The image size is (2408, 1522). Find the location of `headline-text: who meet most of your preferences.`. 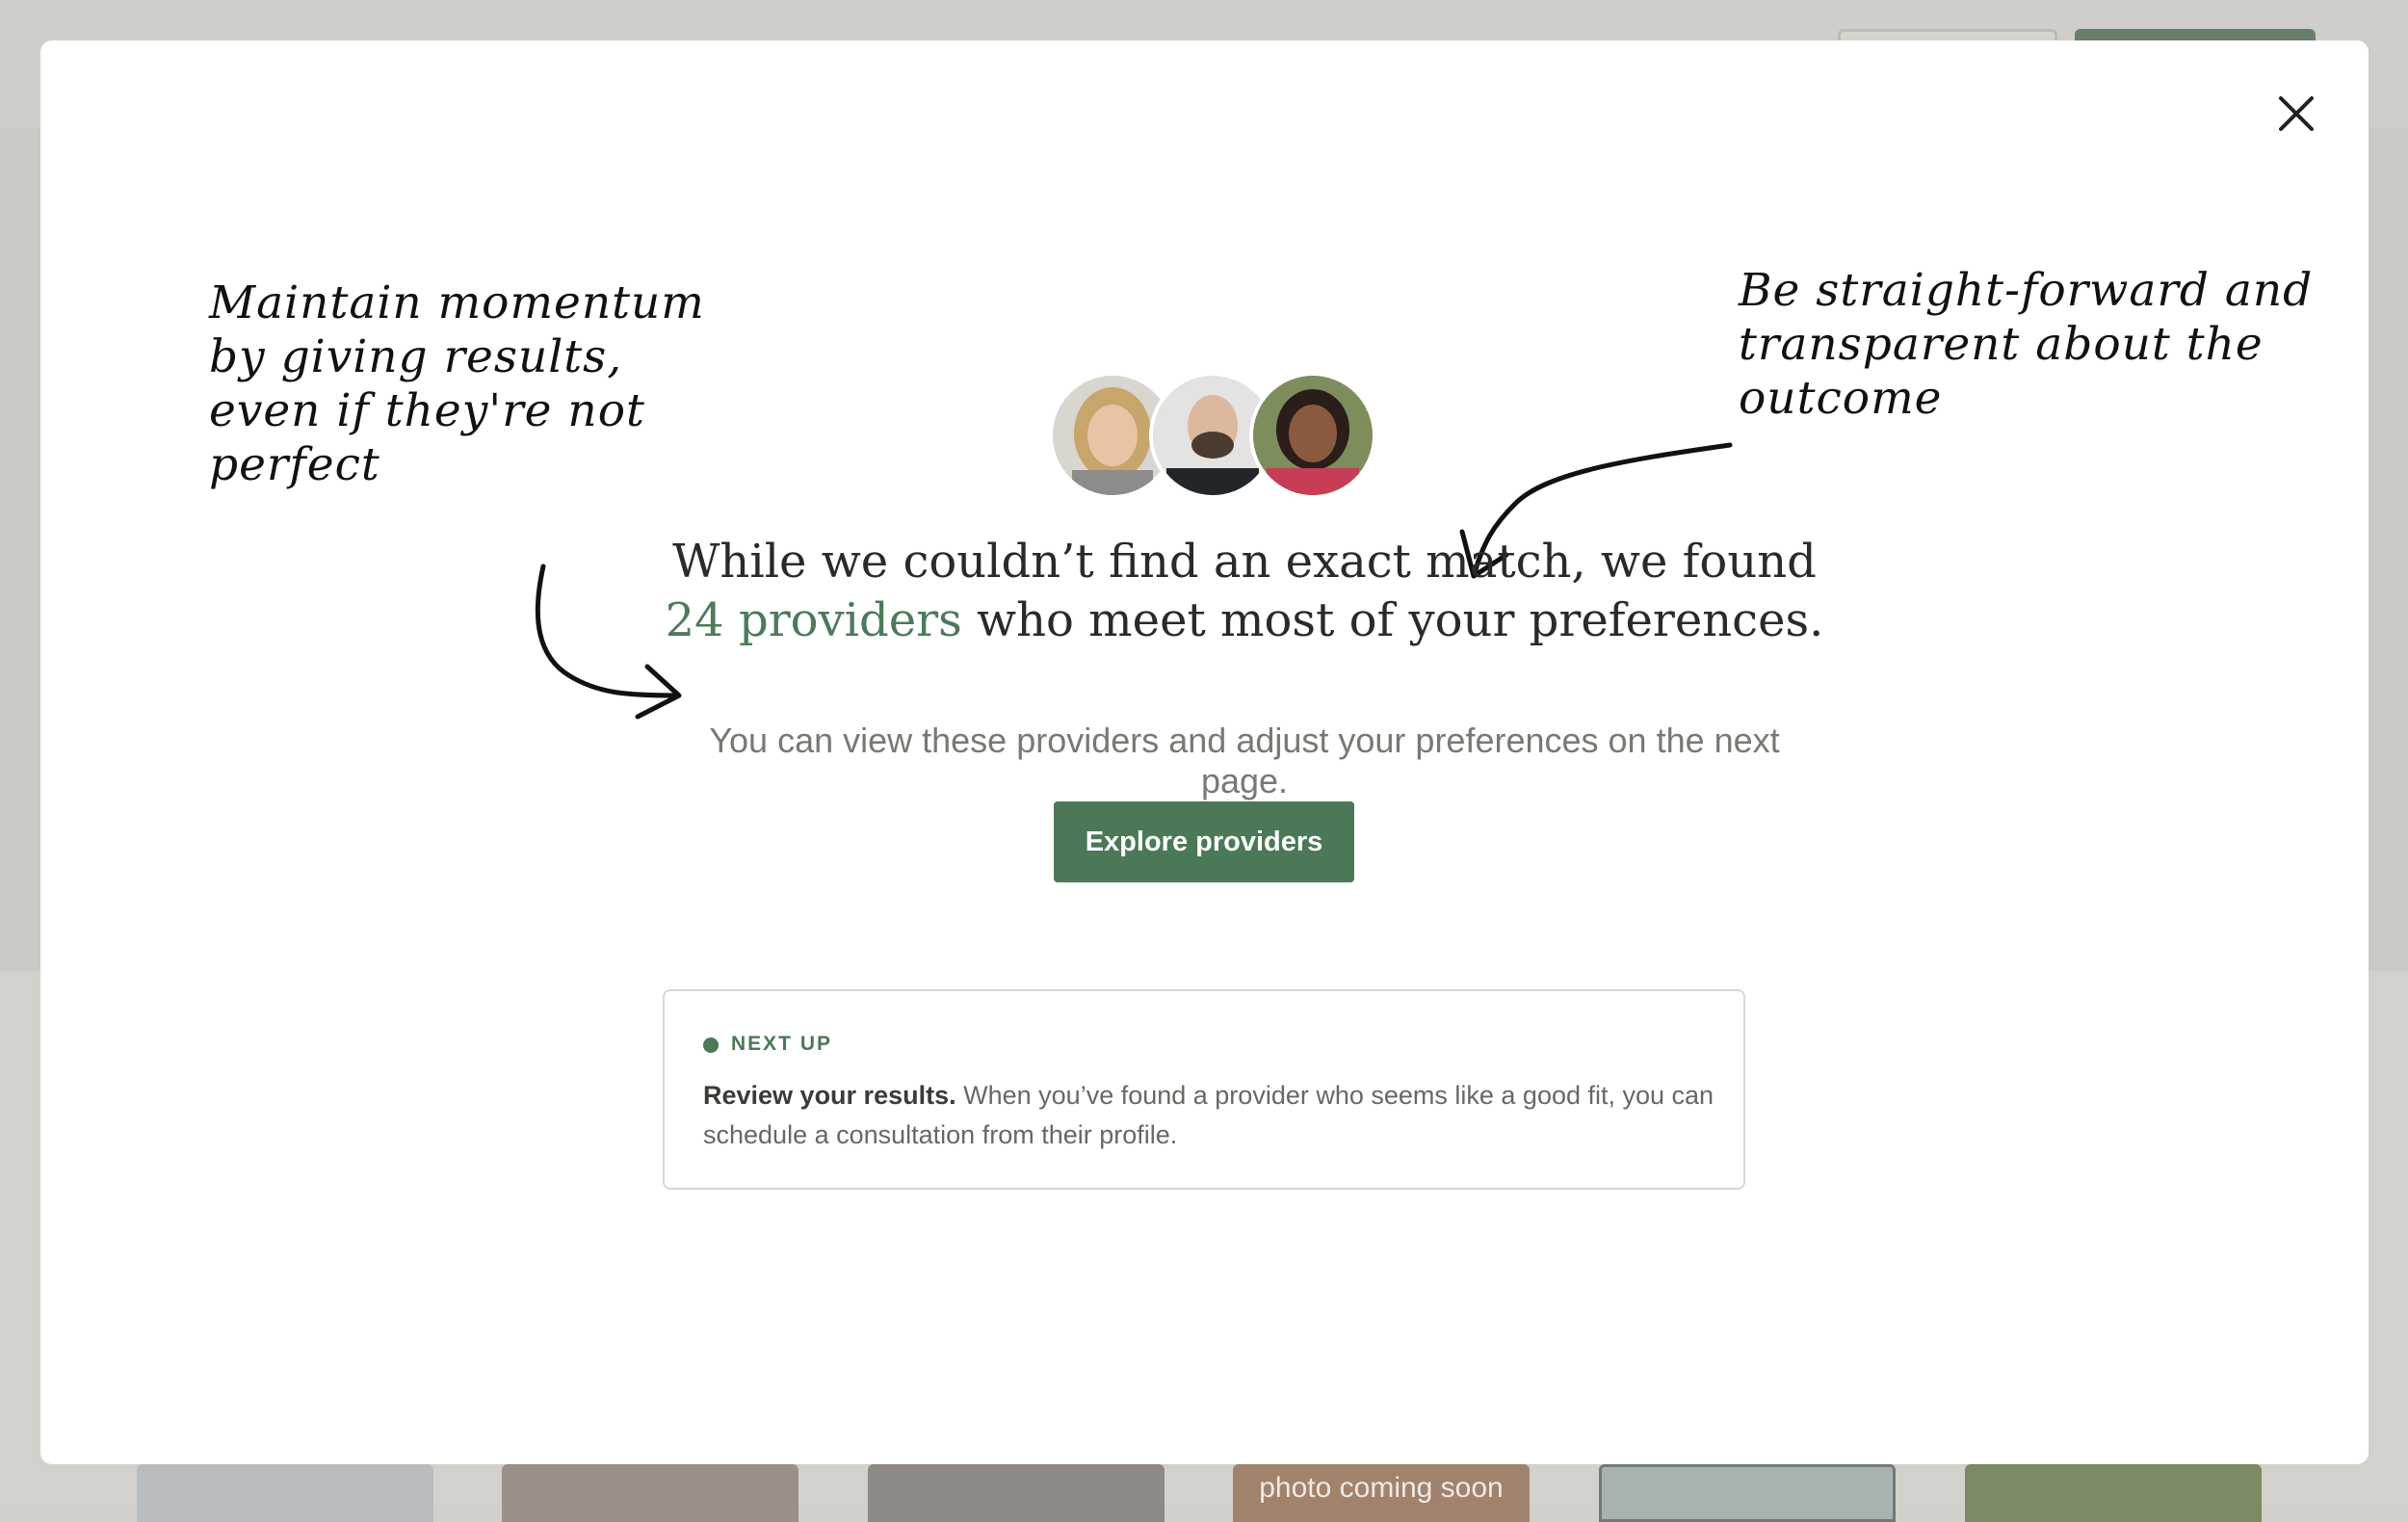

headline-text: who meet most of your preferences. is located at coordinates (1400, 620).